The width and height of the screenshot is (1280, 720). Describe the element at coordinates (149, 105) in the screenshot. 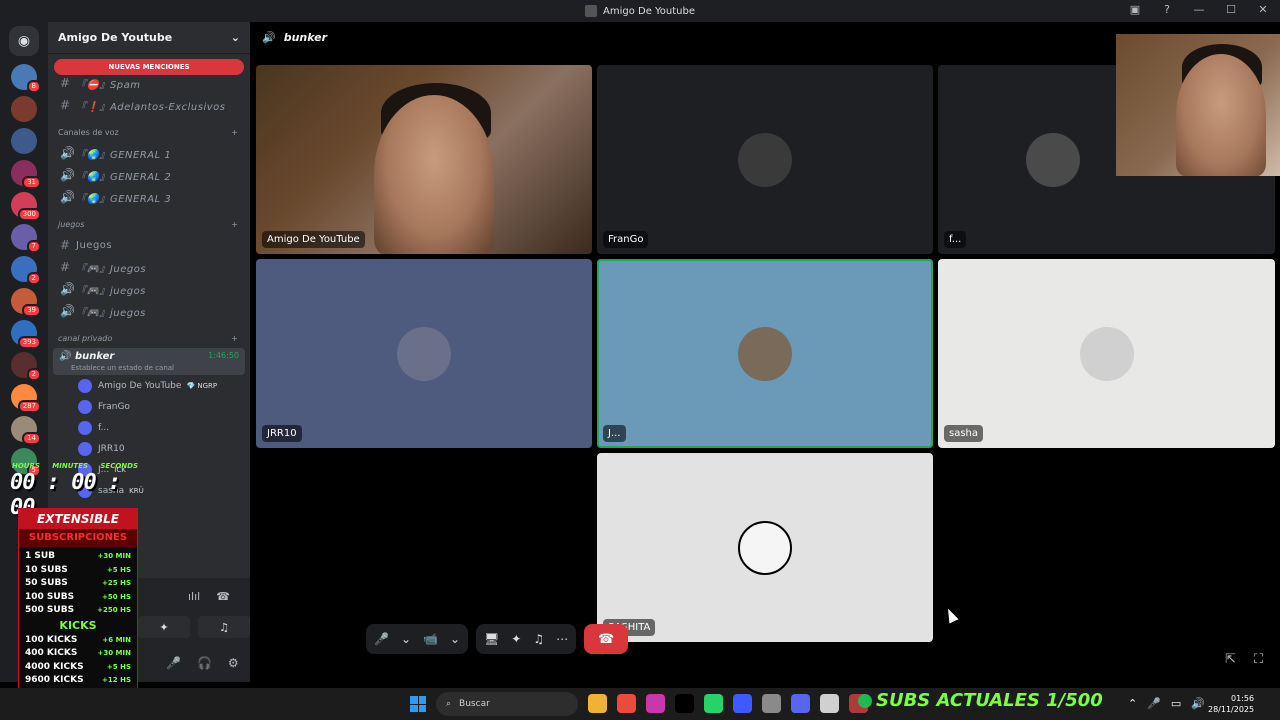

I see `channel-adelantos: # 『❗』Adelantos-Exclusivos` at that location.